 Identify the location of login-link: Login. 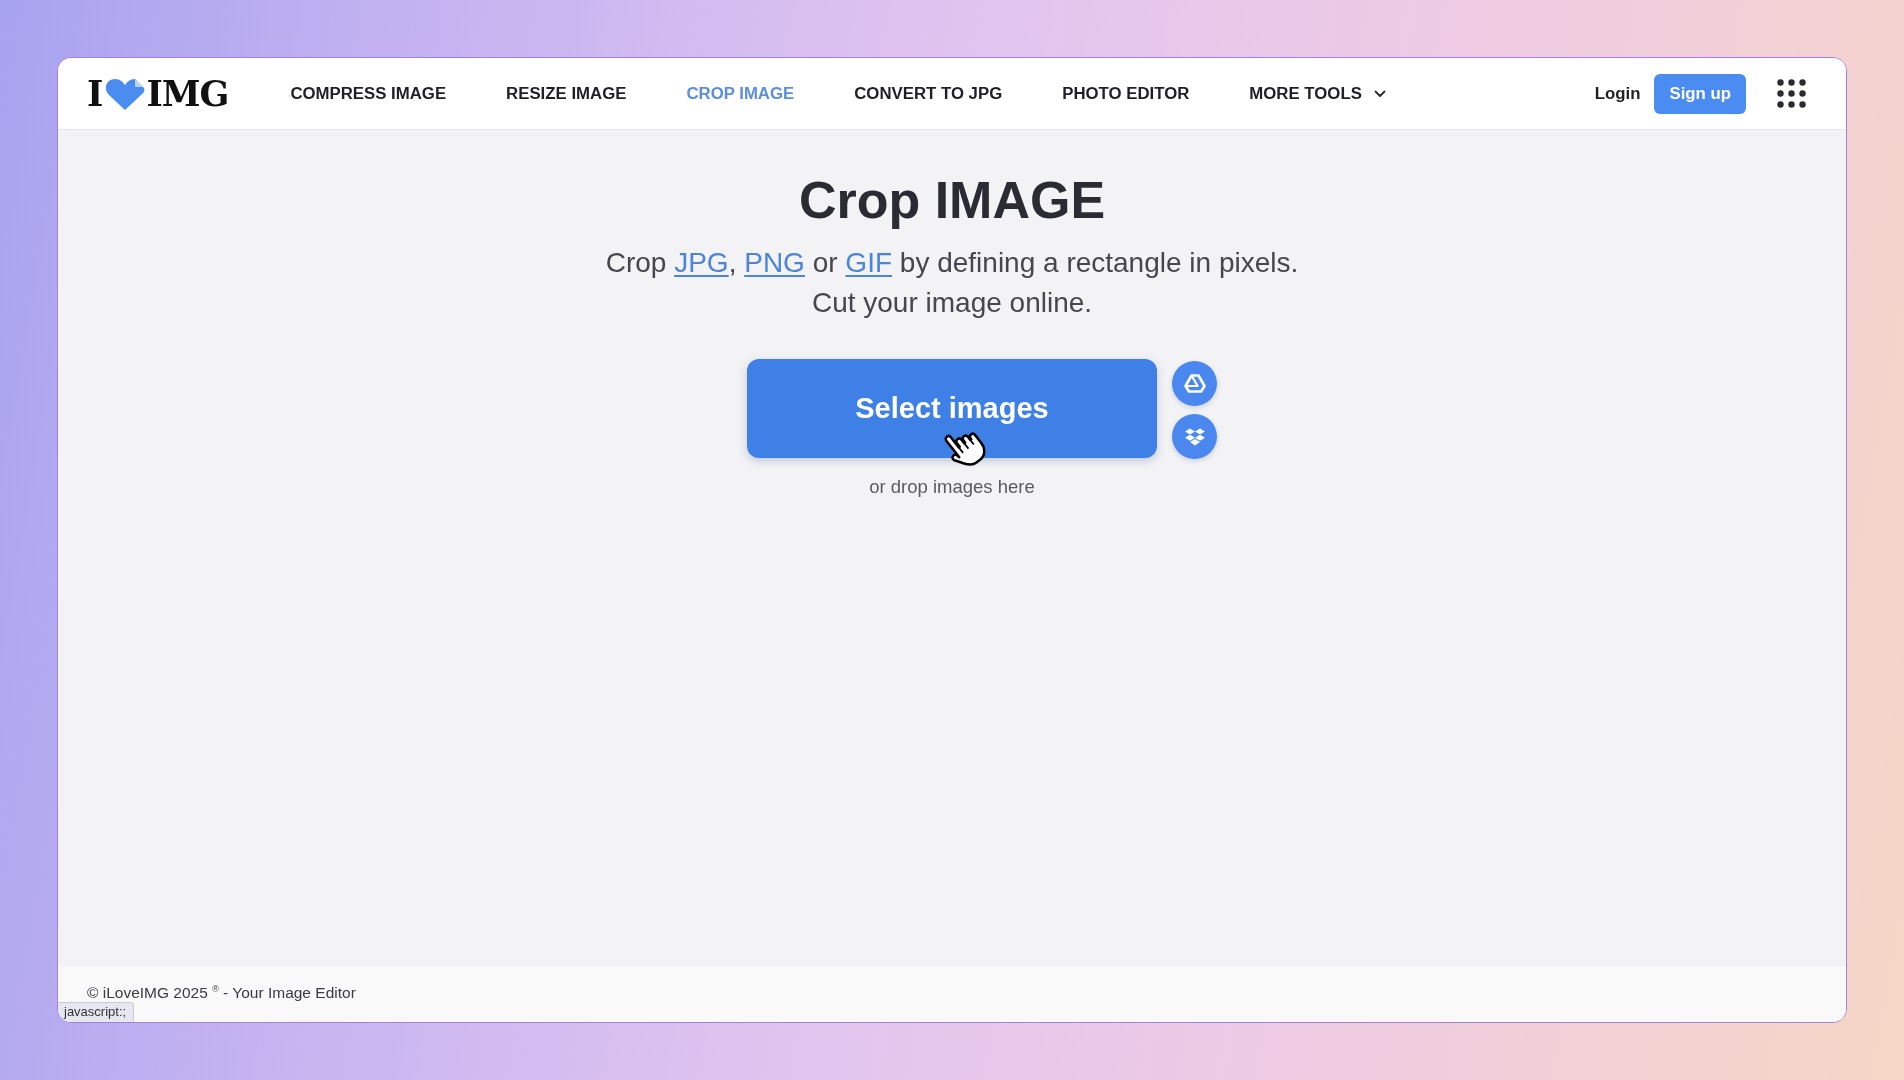
(1617, 93).